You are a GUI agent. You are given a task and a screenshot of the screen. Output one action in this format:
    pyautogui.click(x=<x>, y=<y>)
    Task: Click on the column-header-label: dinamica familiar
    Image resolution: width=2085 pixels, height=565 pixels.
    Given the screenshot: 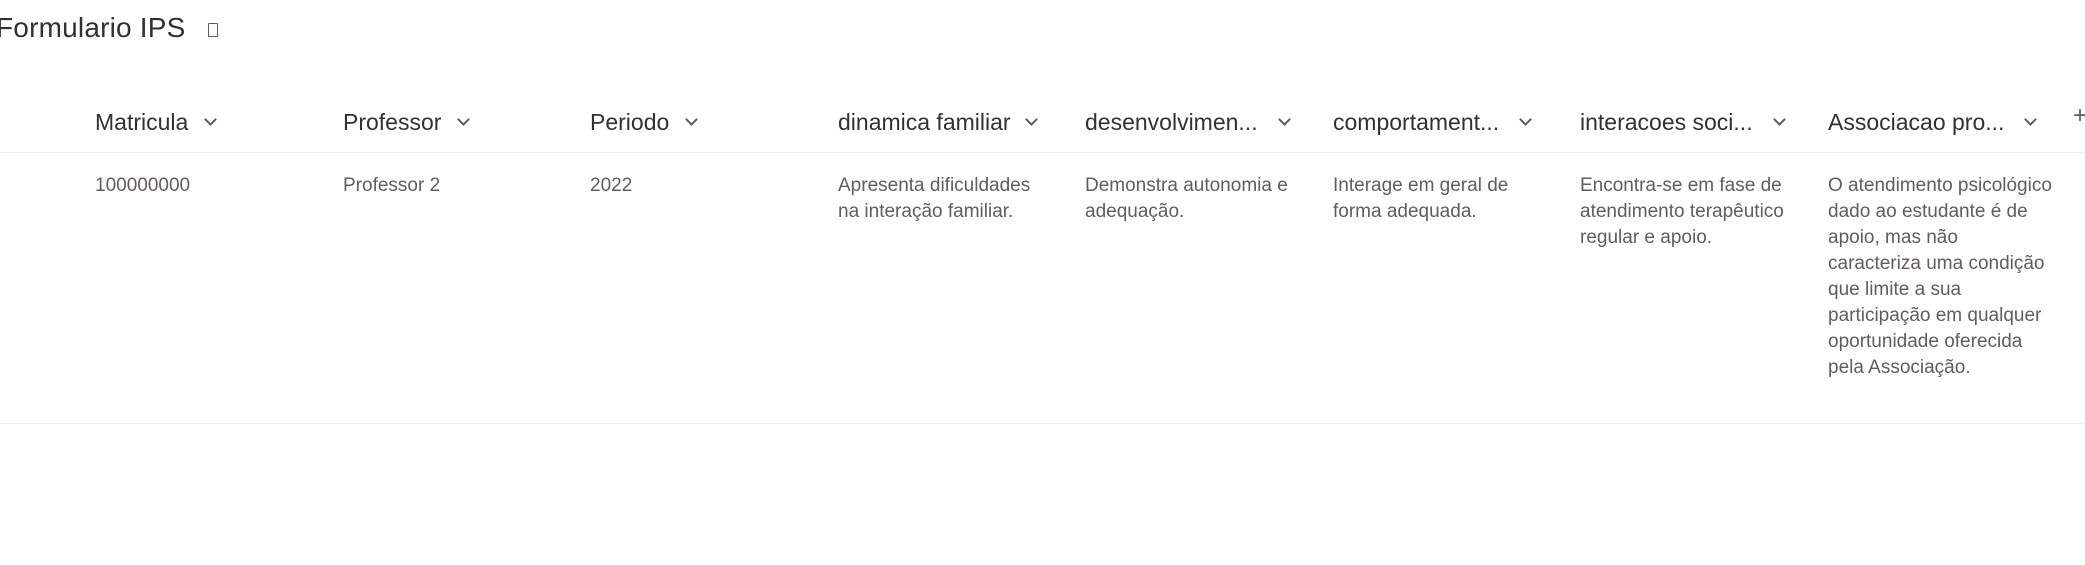 What is the action you would take?
    pyautogui.click(x=924, y=121)
    